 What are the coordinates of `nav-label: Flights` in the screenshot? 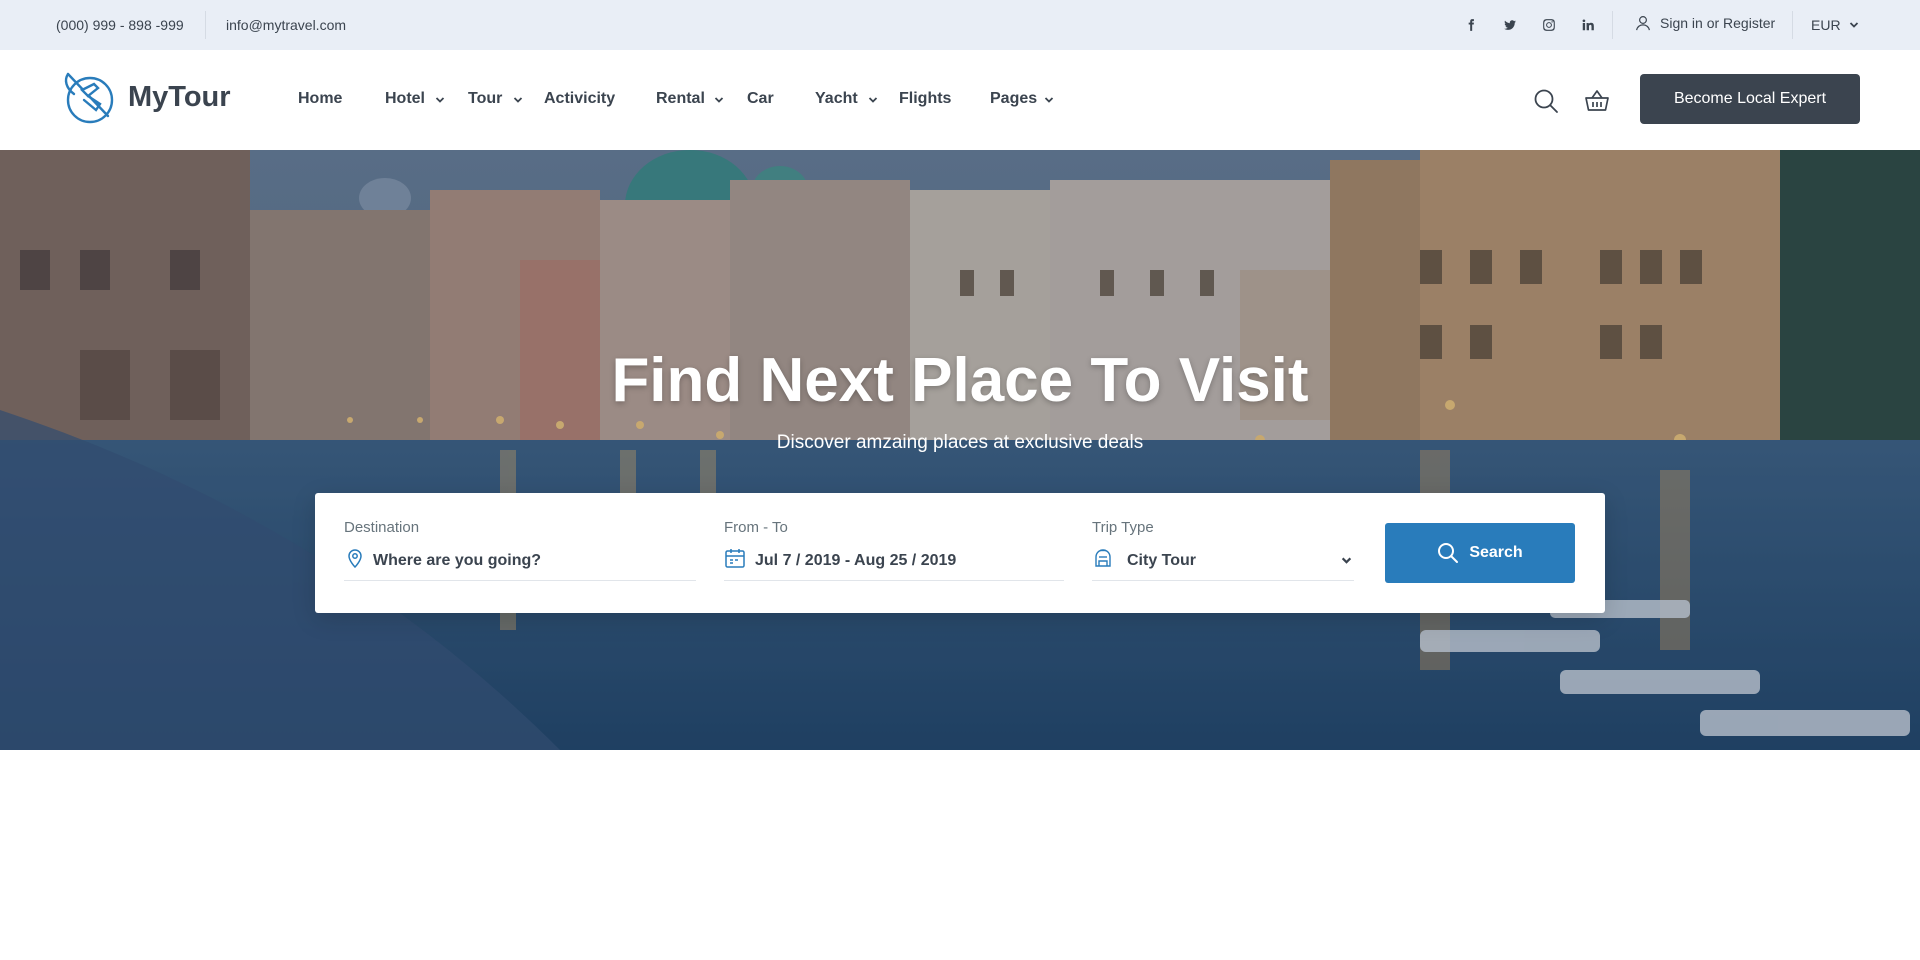 It's located at (925, 98).